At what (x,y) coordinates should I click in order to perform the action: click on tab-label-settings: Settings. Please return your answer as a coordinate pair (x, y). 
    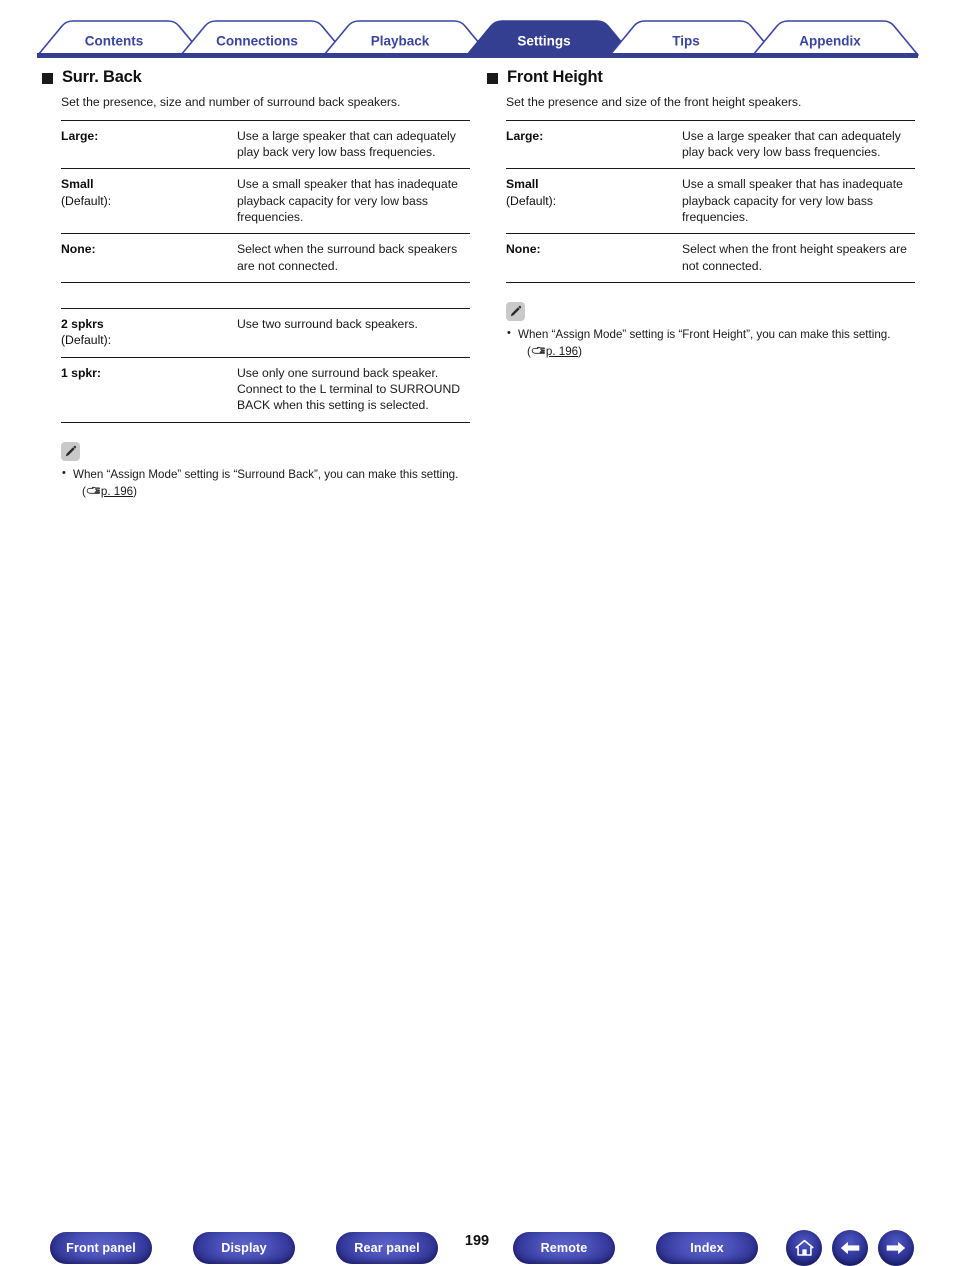
    Looking at the image, I should click on (543, 41).